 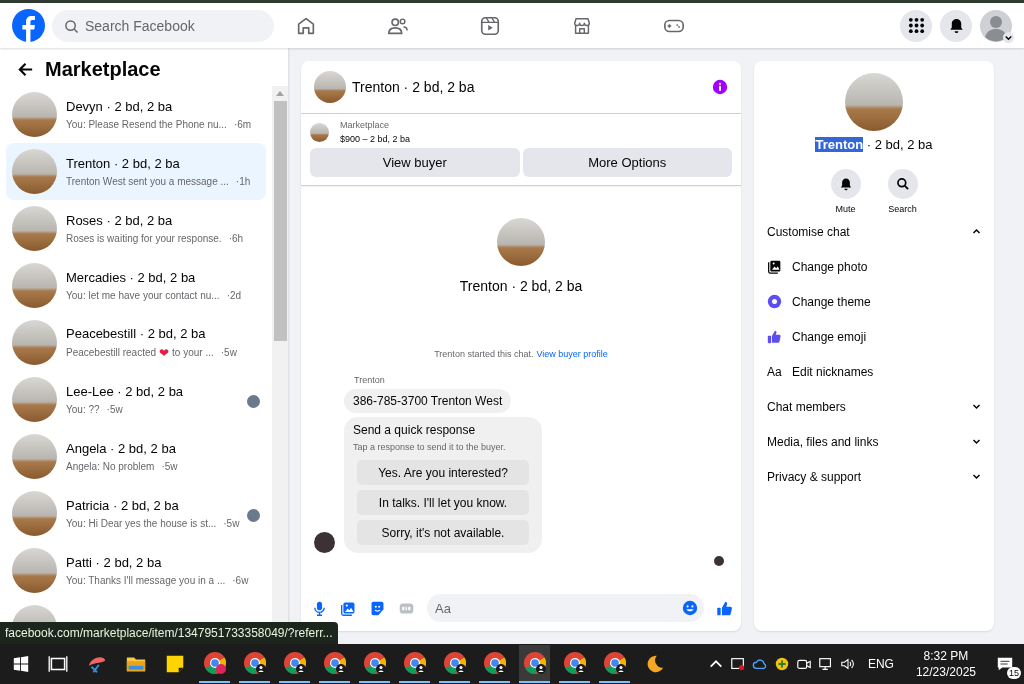 I want to click on conversation-name: Mercadies · 2 bd, 2 ba, so click(x=131, y=277).